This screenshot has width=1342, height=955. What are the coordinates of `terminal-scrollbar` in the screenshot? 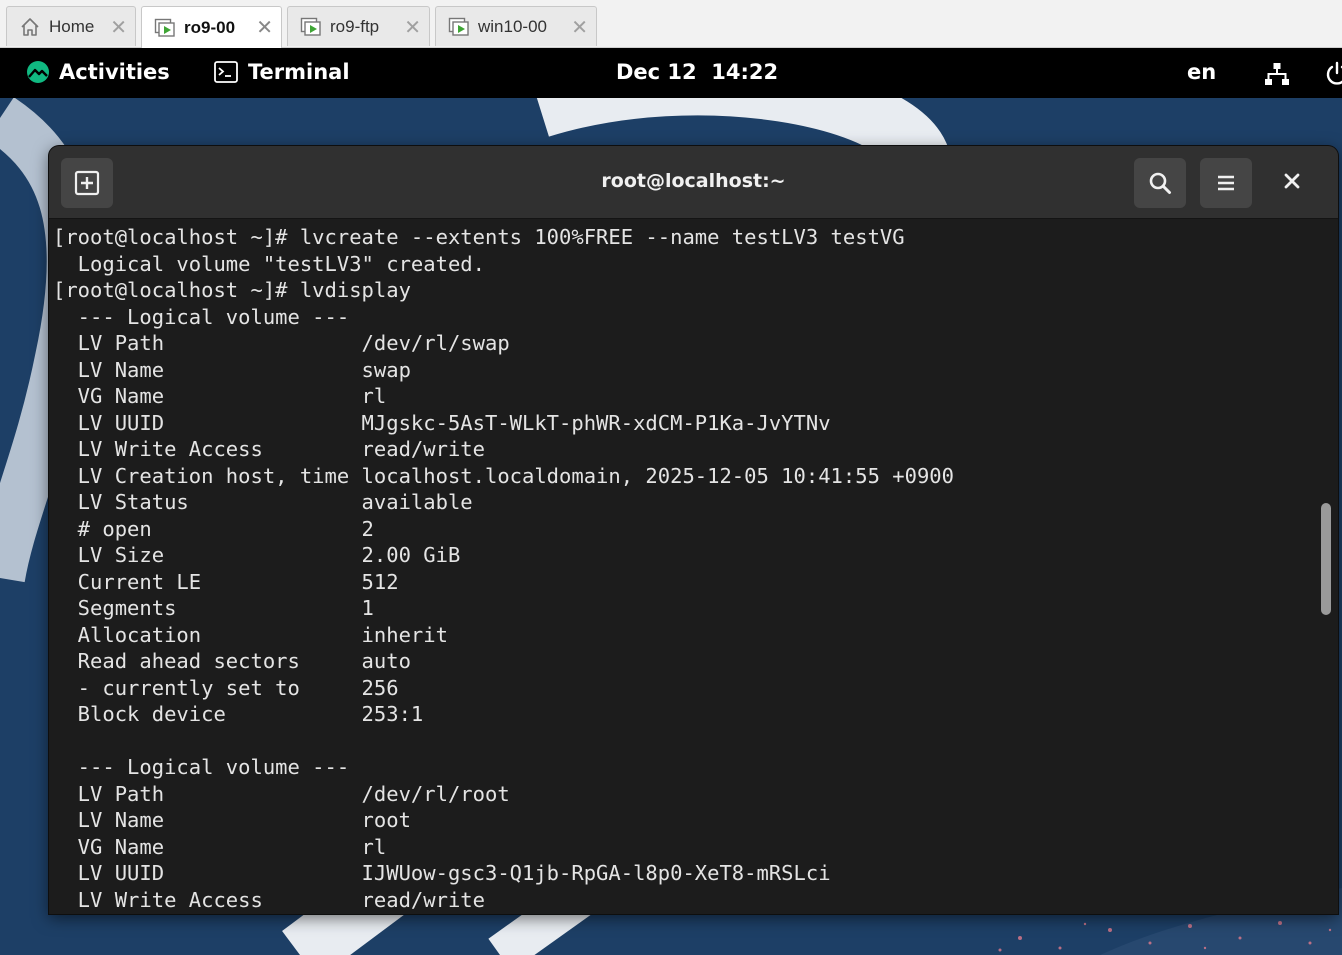 It's located at (1325, 566).